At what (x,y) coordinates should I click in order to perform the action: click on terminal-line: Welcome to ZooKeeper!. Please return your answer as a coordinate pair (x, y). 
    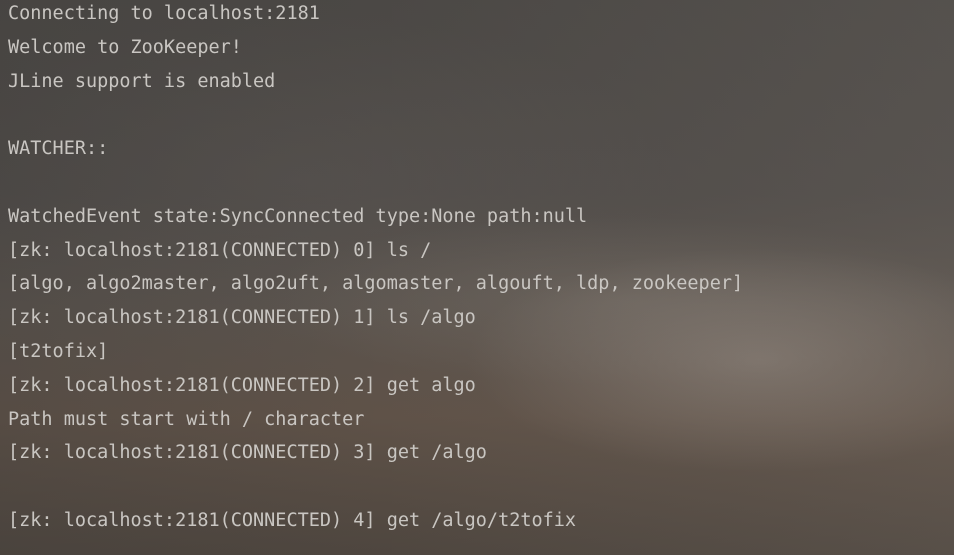
    Looking at the image, I should click on (125, 47).